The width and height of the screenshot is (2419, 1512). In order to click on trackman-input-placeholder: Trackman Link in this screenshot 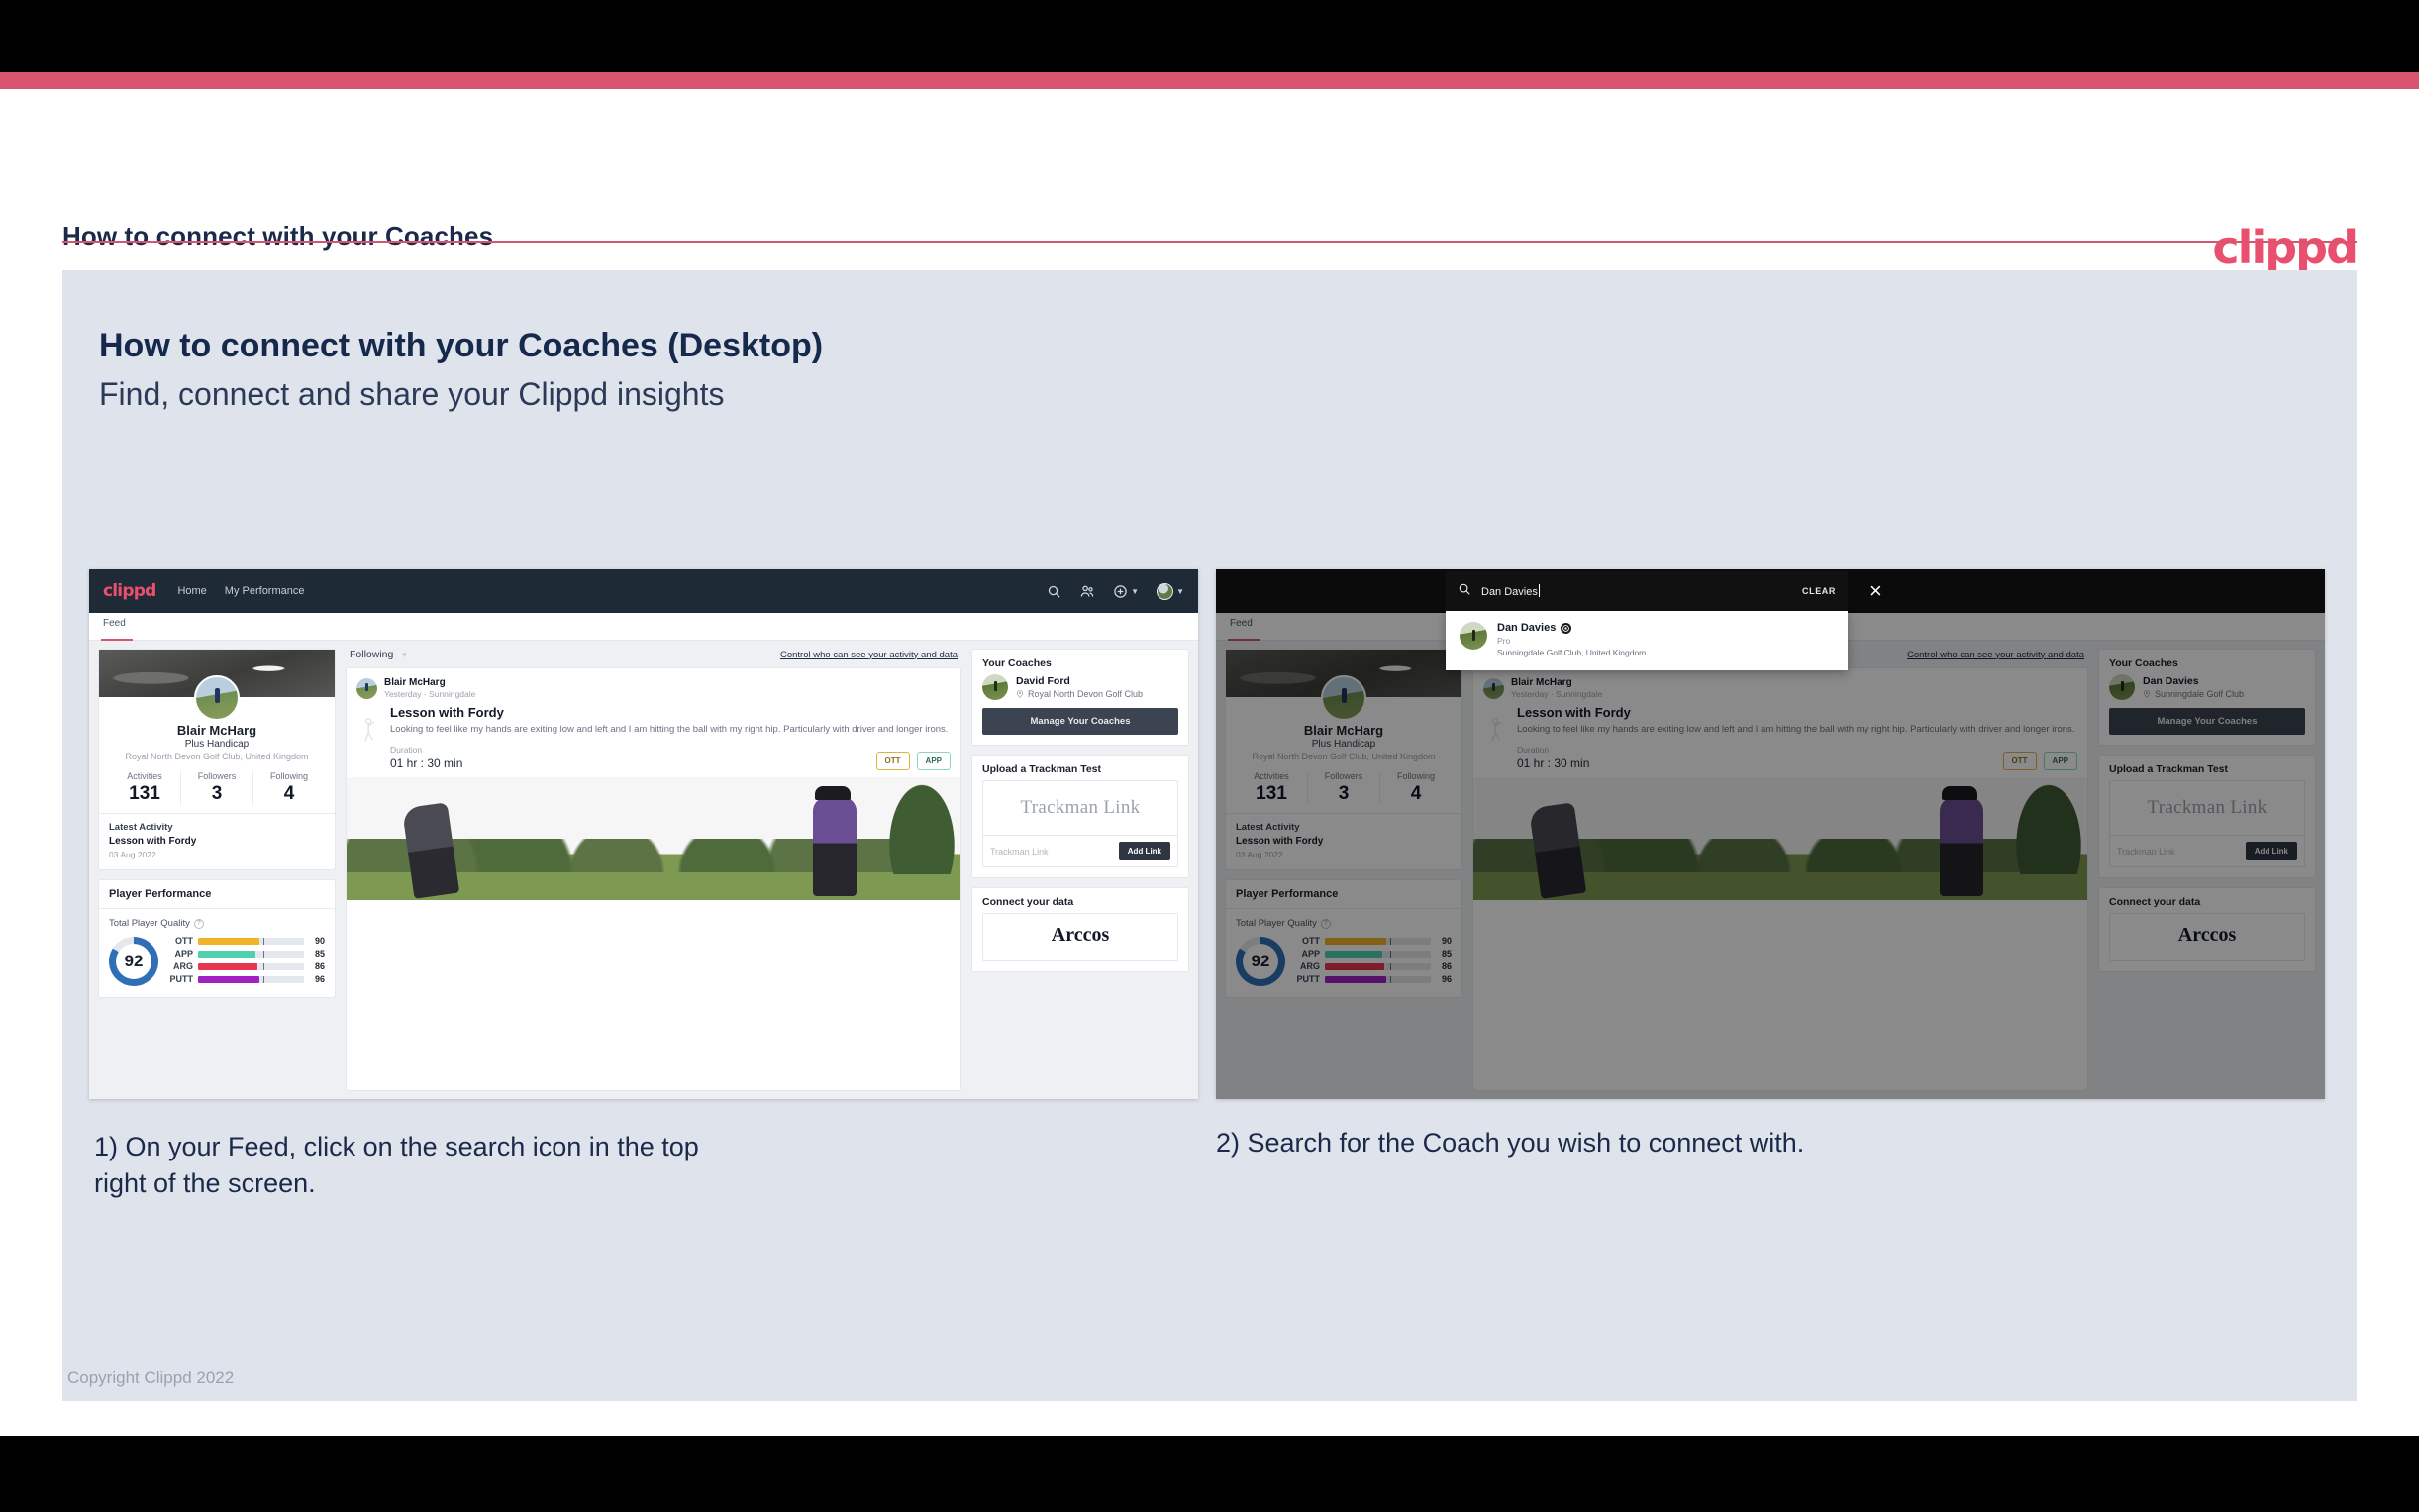, I will do `click(1019, 851)`.